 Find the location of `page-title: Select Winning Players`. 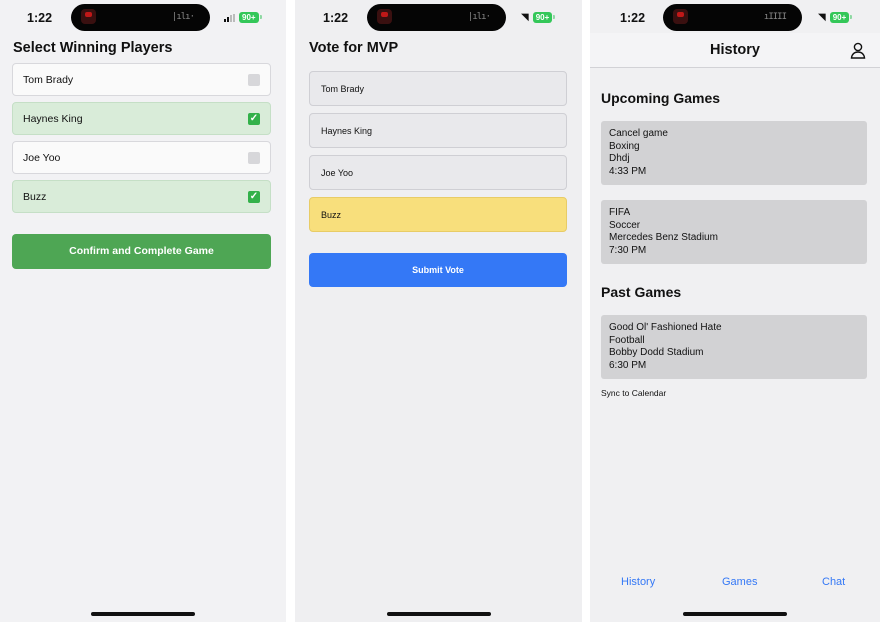

page-title: Select Winning Players is located at coordinates (93, 48).